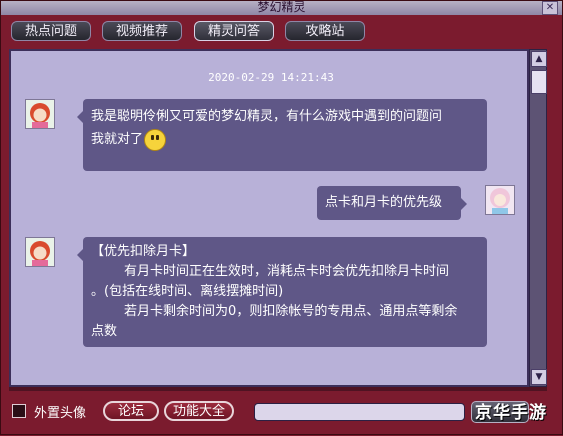 The image size is (563, 436). I want to click on user-message: 点卡和月卡的优先级, so click(392, 203).